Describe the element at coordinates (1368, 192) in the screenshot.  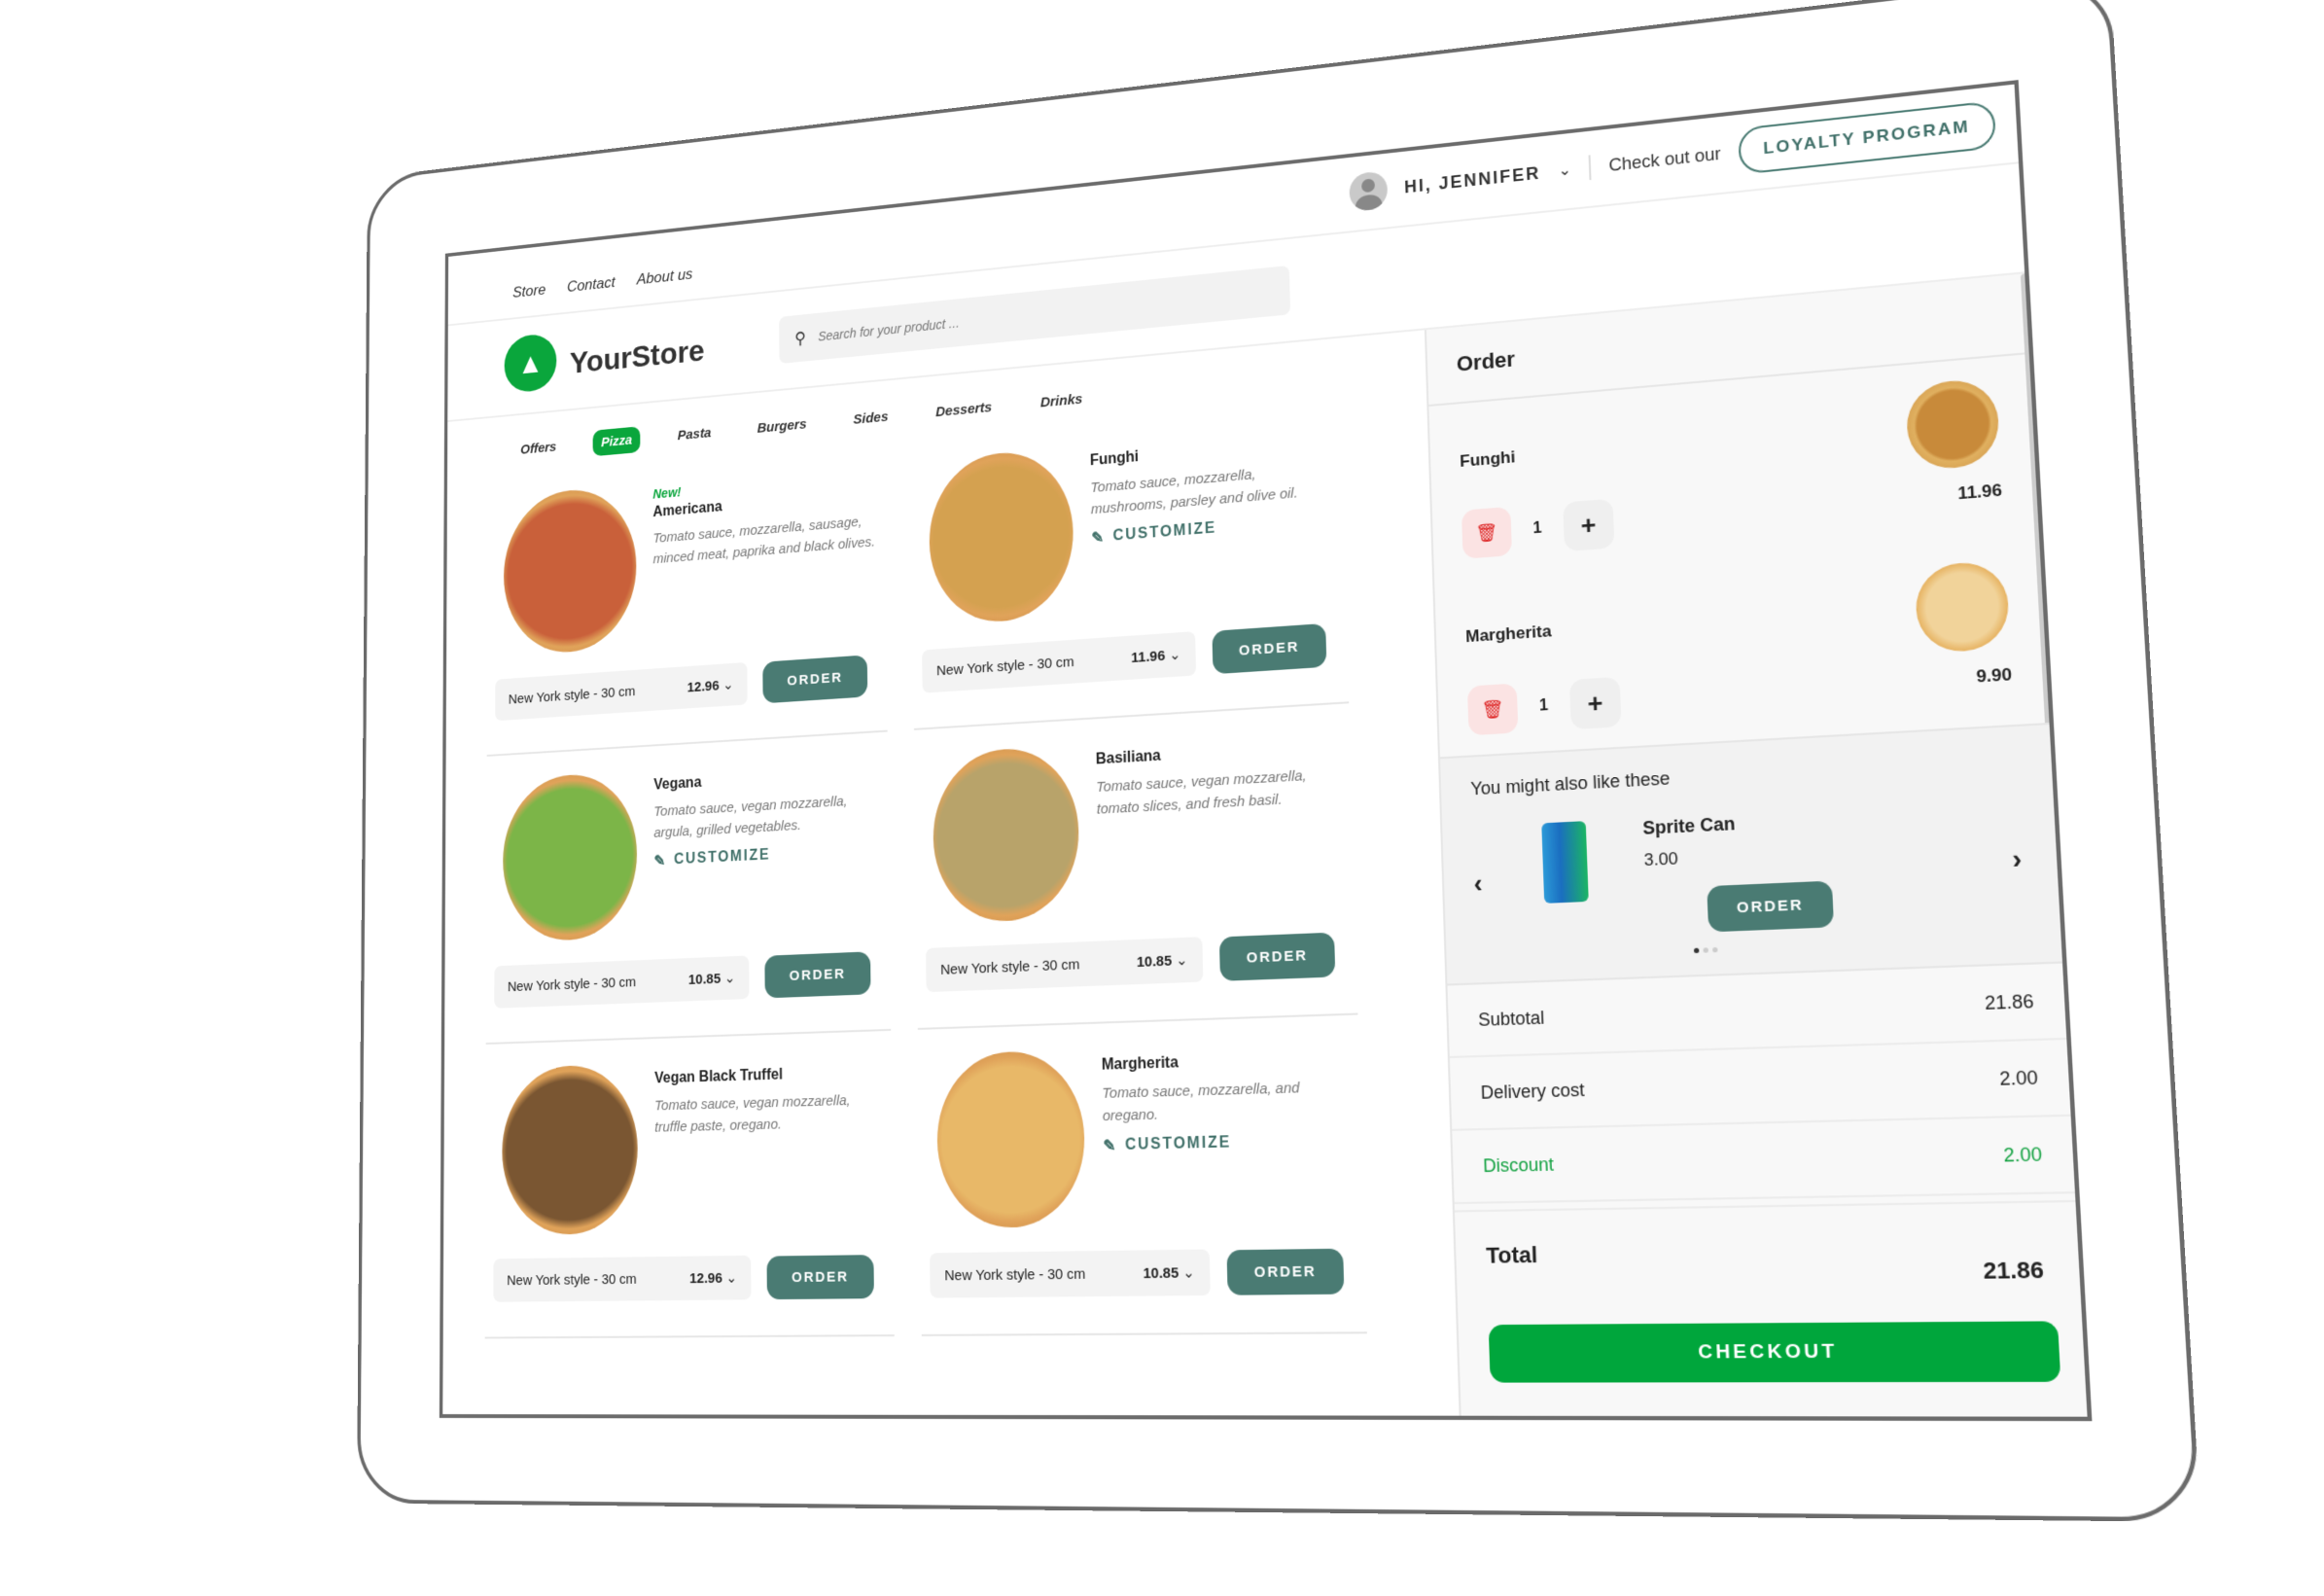
I see `avatar` at that location.